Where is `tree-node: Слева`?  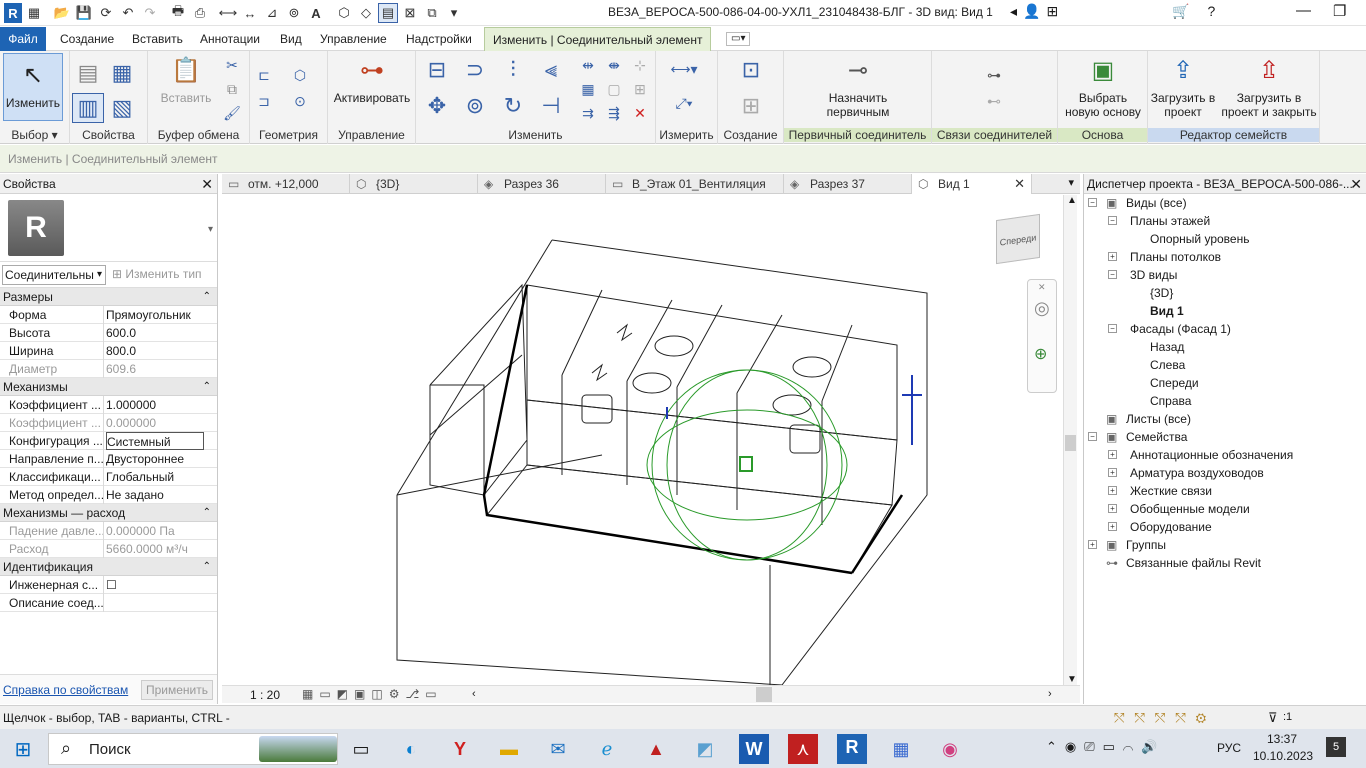 tree-node: Слева is located at coordinates (1167, 365).